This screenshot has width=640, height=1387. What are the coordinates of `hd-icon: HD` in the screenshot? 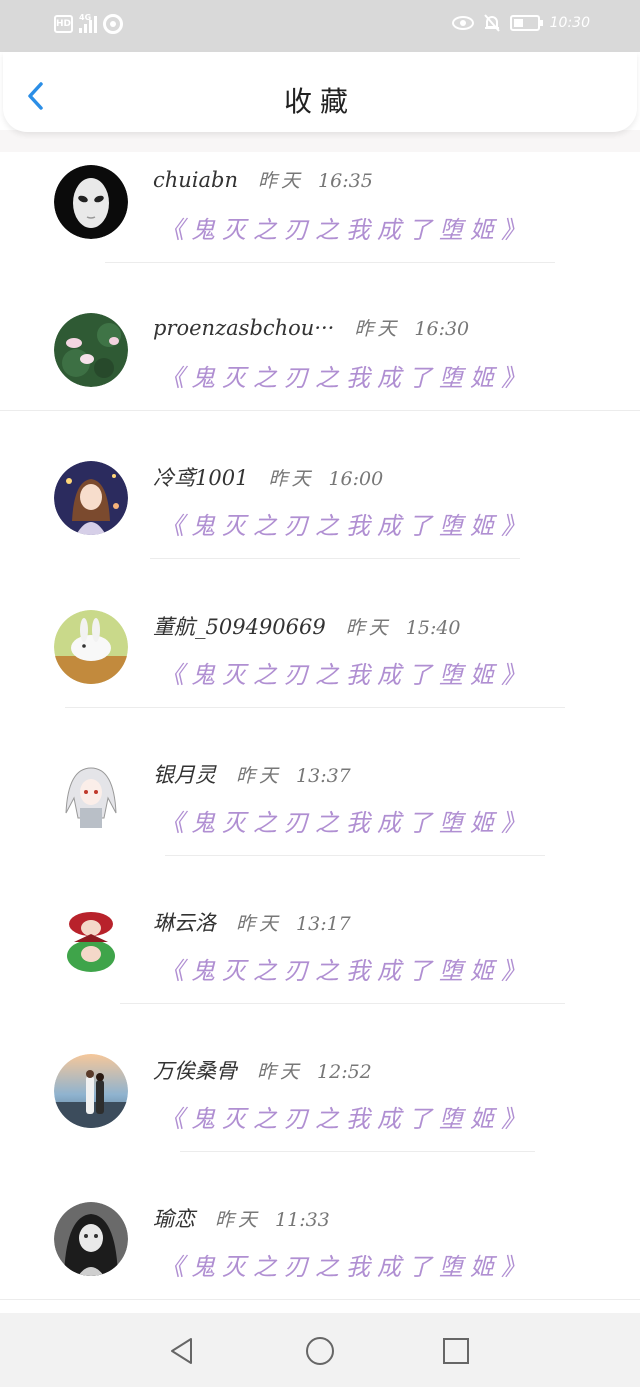 It's located at (63, 24).